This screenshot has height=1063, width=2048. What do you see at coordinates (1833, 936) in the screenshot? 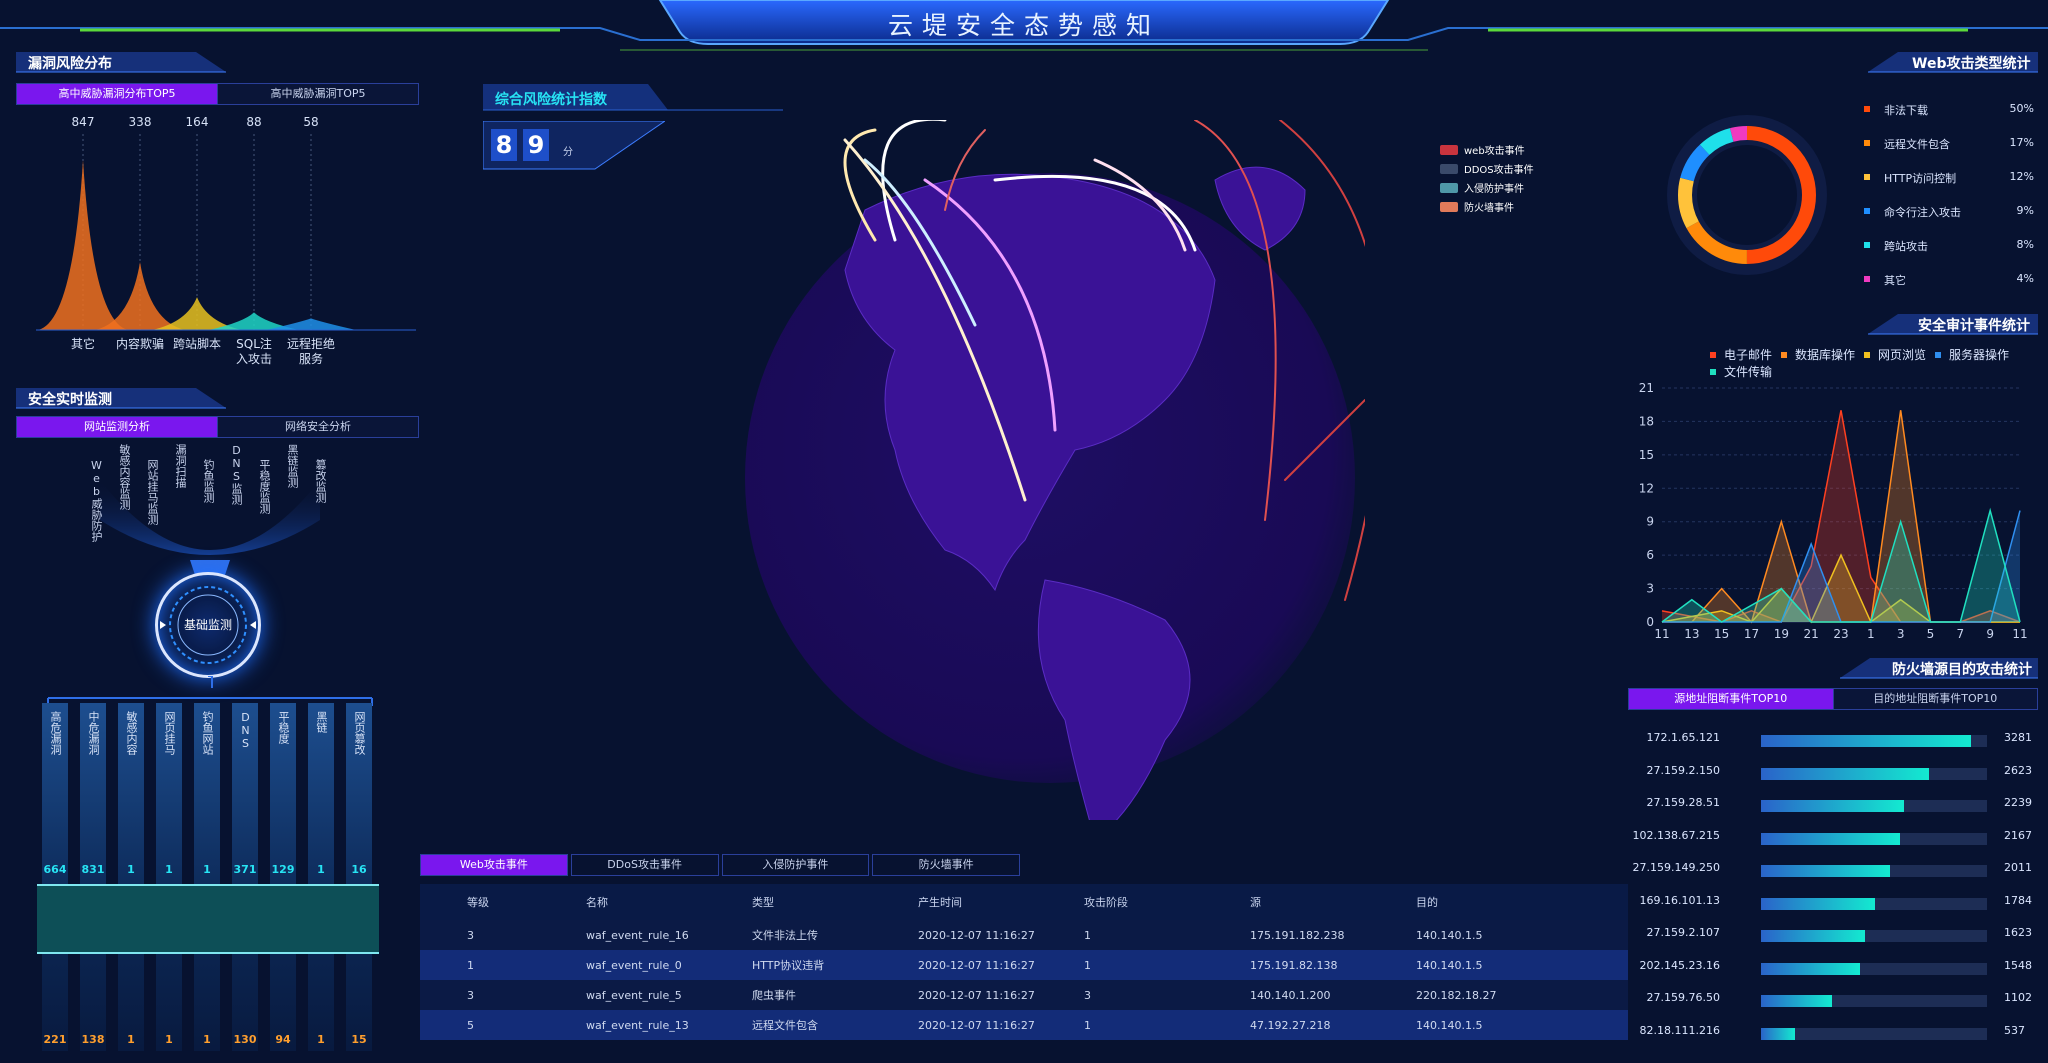
I see `firewall-rank-row: 27.159.2.107 1623` at bounding box center [1833, 936].